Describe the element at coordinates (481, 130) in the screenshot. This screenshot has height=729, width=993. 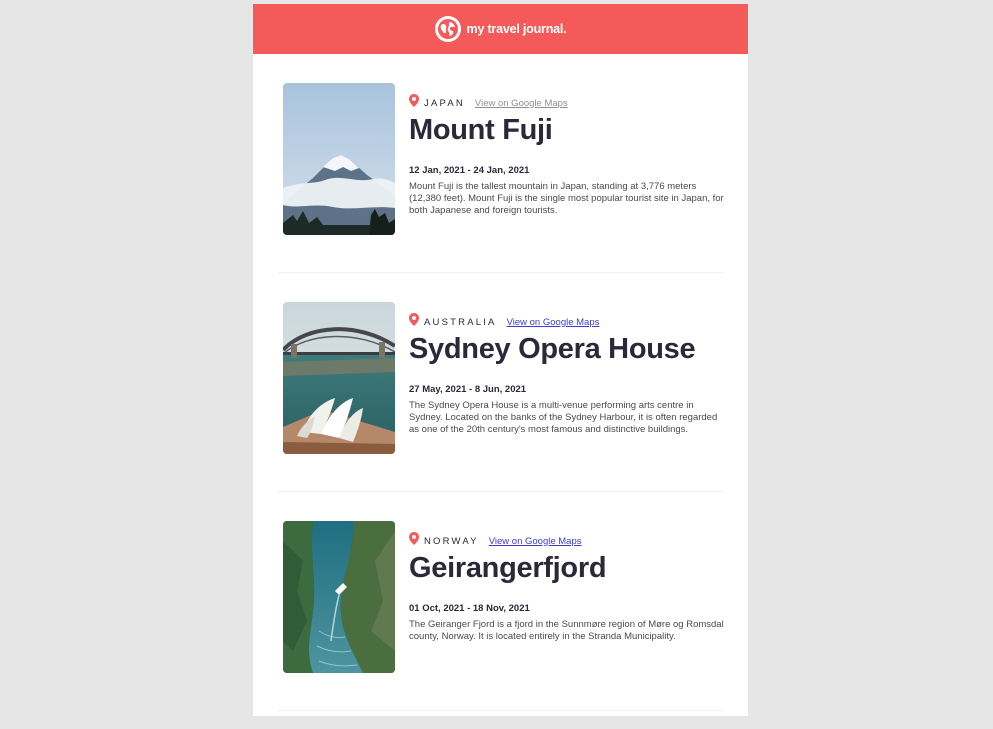
I see `entry-title: Mount Fuji` at that location.